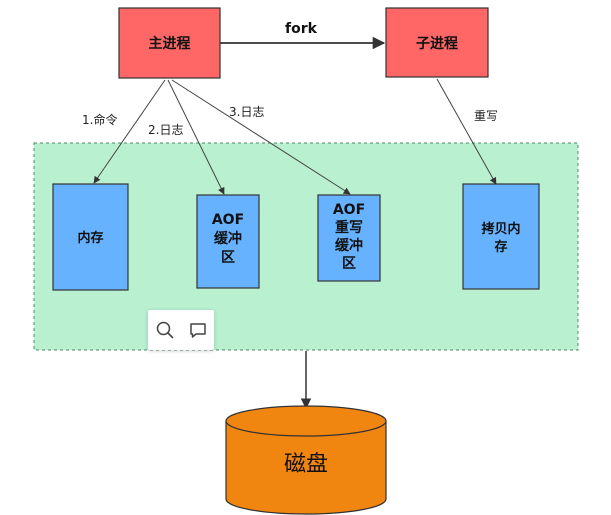 This screenshot has height=515, width=611. I want to click on search-icon, so click(165, 330).